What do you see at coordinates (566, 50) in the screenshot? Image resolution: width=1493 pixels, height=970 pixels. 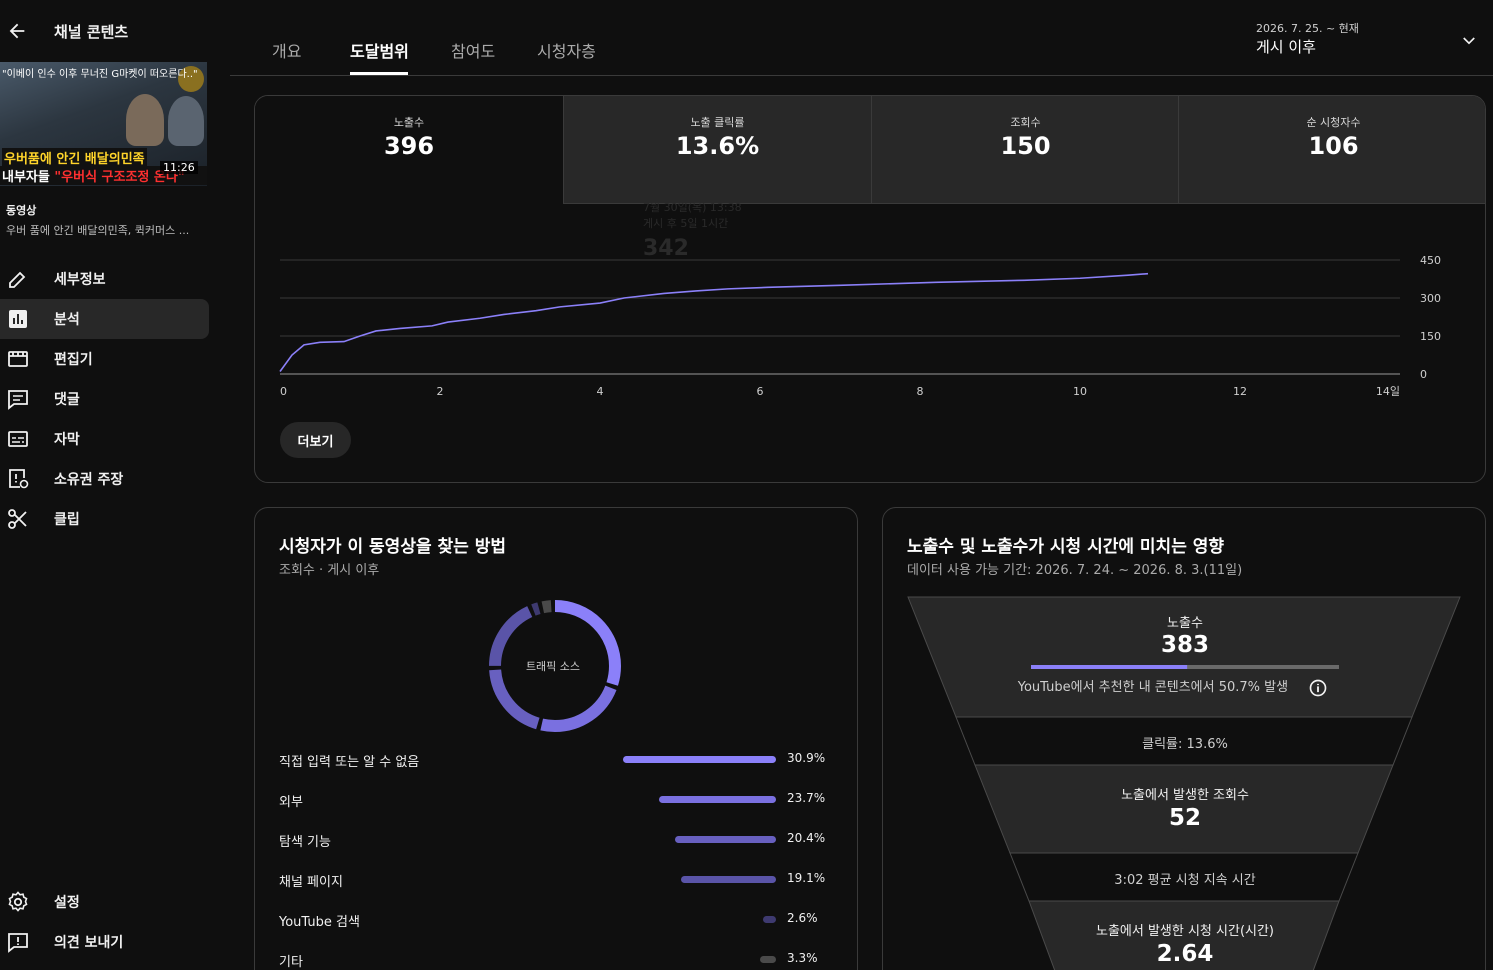 I see `tab-audience: 시청자층` at bounding box center [566, 50].